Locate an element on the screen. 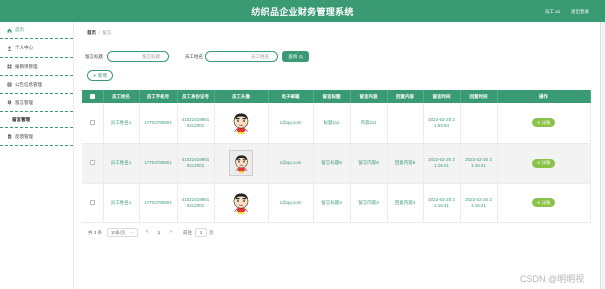 Image resolution: width=605 pixels, height=289 pixels. search-button-label: 查询 is located at coordinates (293, 56).